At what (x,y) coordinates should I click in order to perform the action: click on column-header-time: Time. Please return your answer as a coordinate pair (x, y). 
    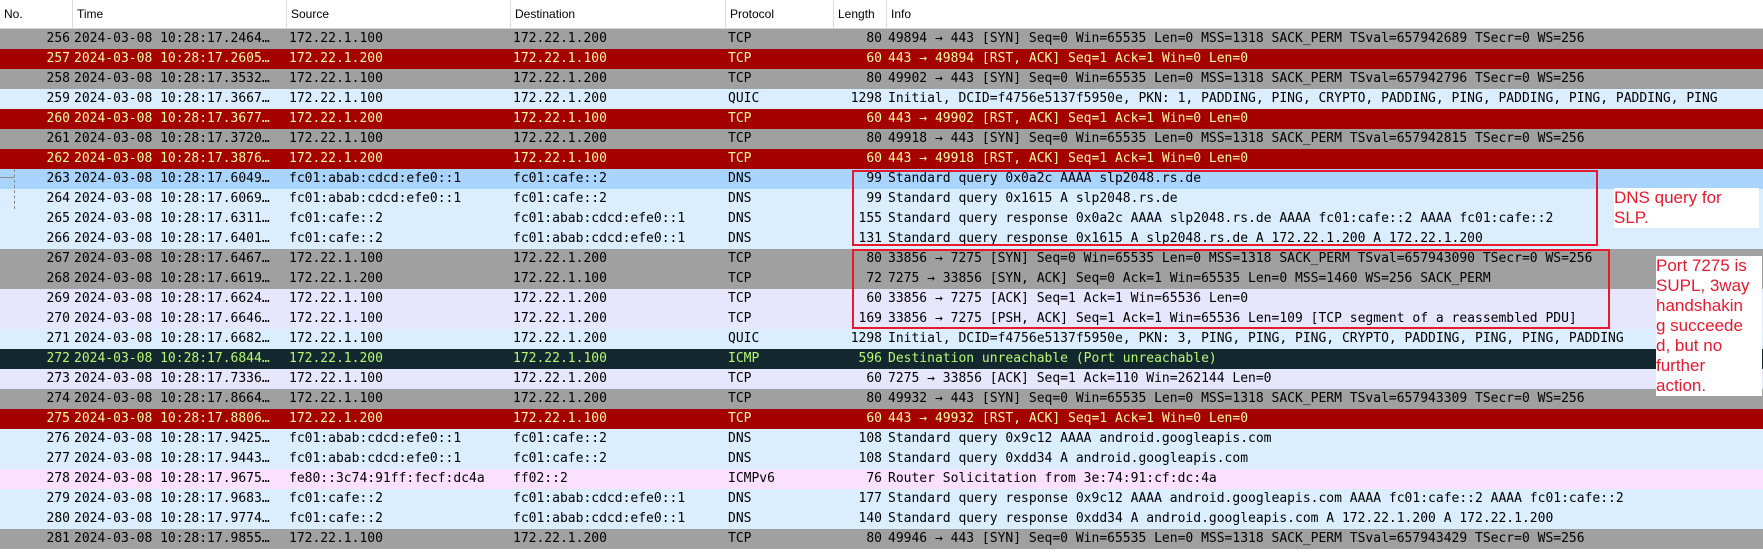
    Looking at the image, I should click on (179, 14).